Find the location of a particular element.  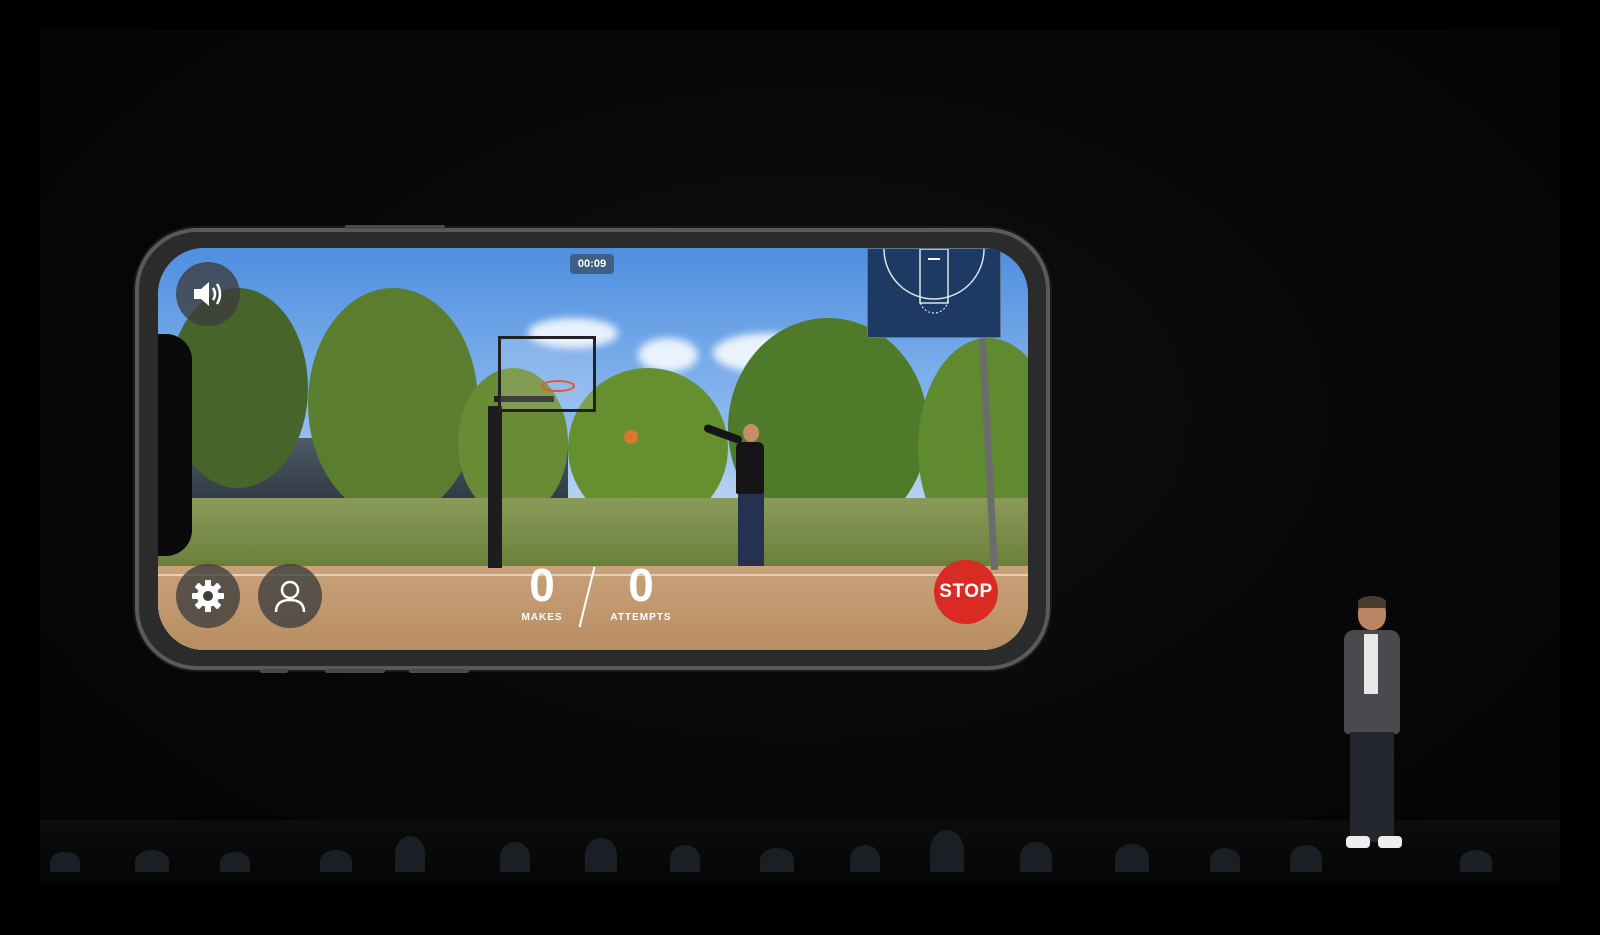

player-legs is located at coordinates (751, 530).